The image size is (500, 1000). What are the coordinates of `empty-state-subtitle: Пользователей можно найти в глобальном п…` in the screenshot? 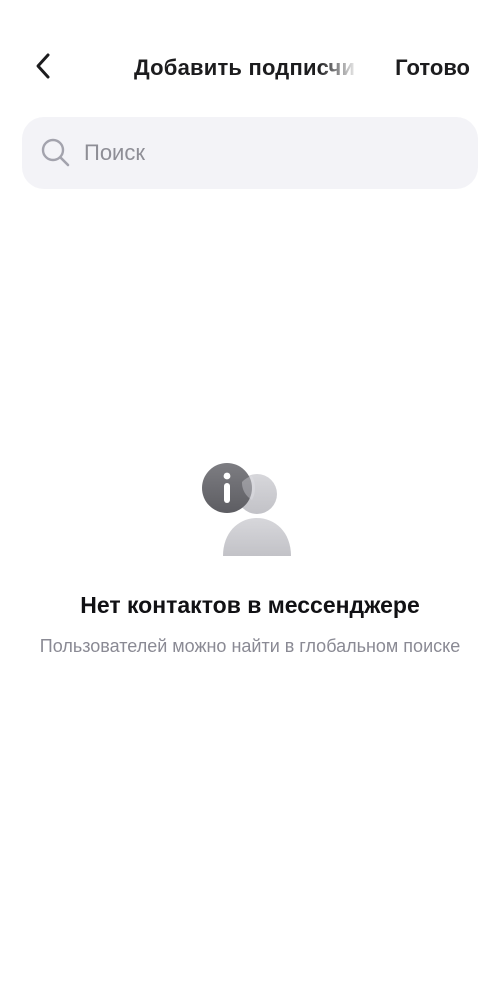 It's located at (250, 646).